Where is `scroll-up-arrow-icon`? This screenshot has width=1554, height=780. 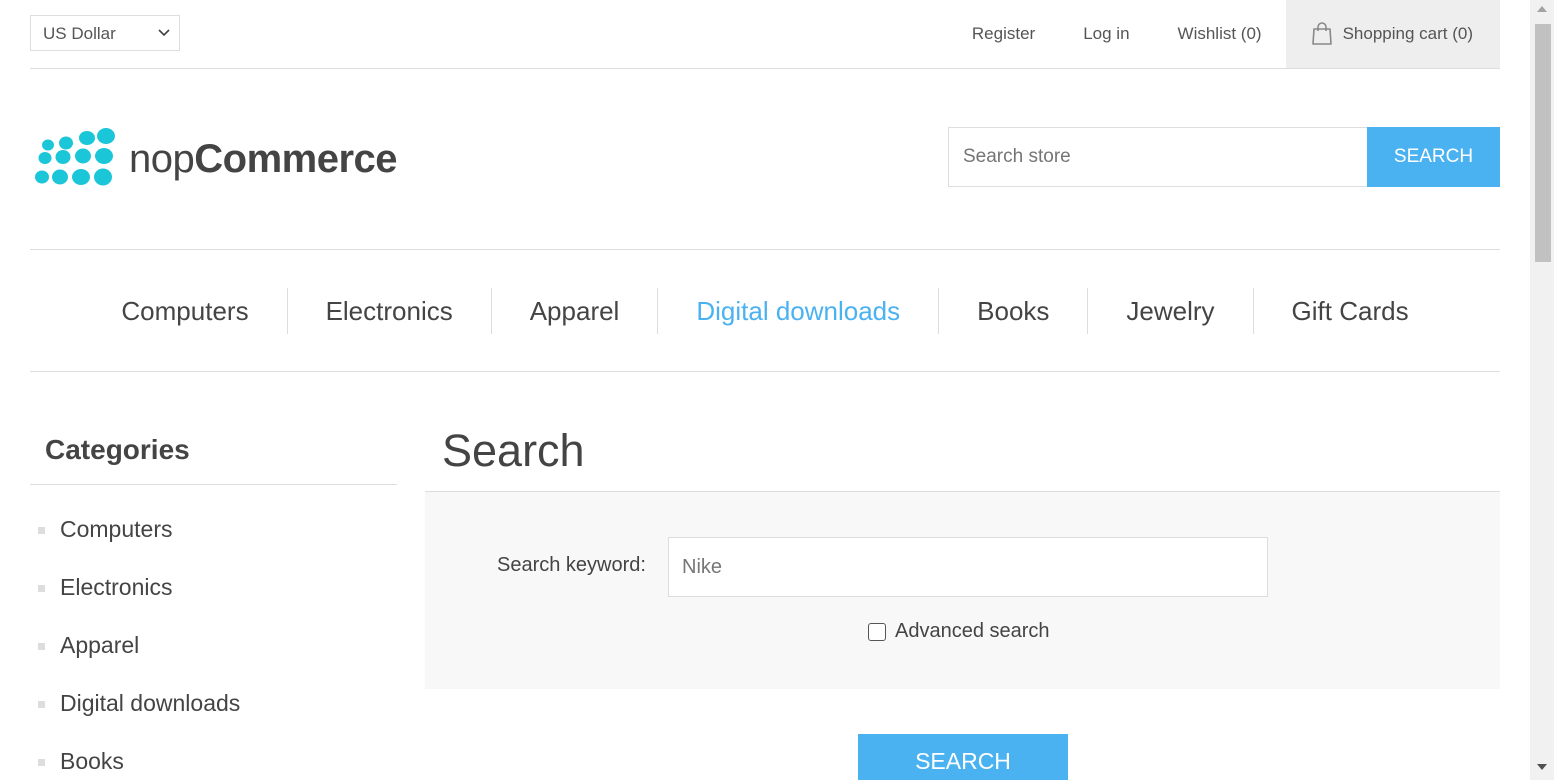
scroll-up-arrow-icon is located at coordinates (1542, 9).